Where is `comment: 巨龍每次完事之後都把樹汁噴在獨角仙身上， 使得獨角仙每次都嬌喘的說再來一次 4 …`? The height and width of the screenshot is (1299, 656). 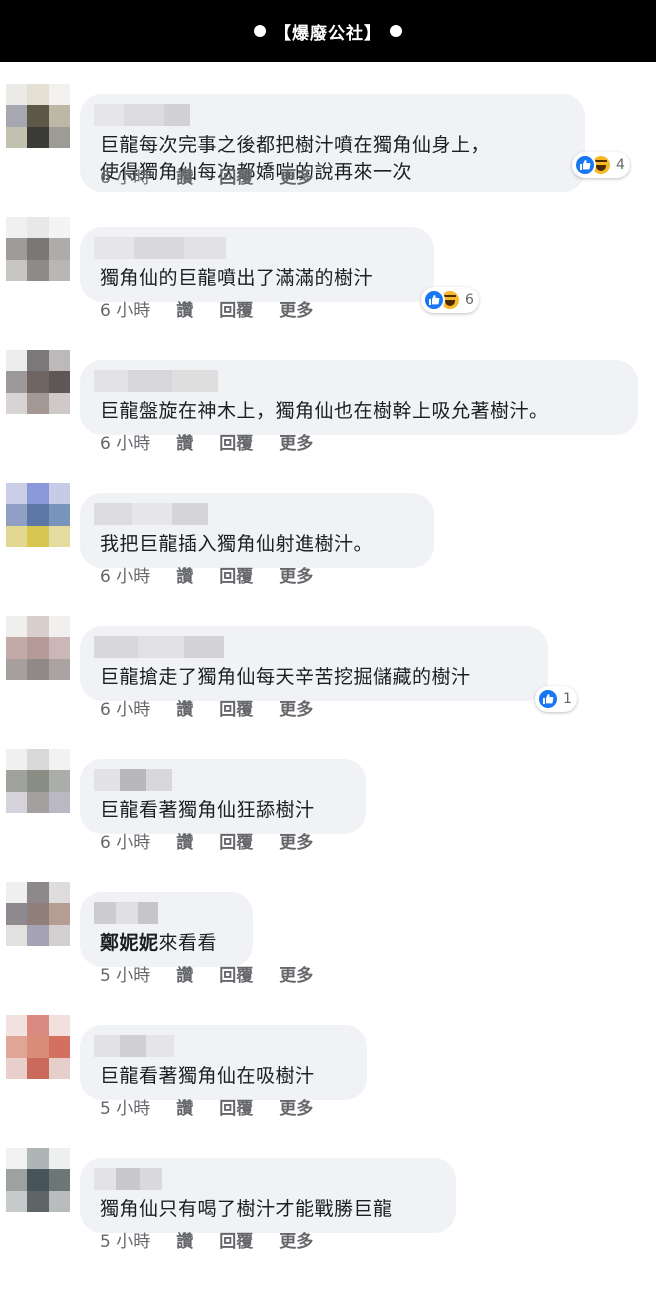
comment: 巨龍每次完事之後都把樹汁噴在獨角仙身上， 使得獨角仙每次都嬌喘的說再來一次 4 … is located at coordinates (328, 132).